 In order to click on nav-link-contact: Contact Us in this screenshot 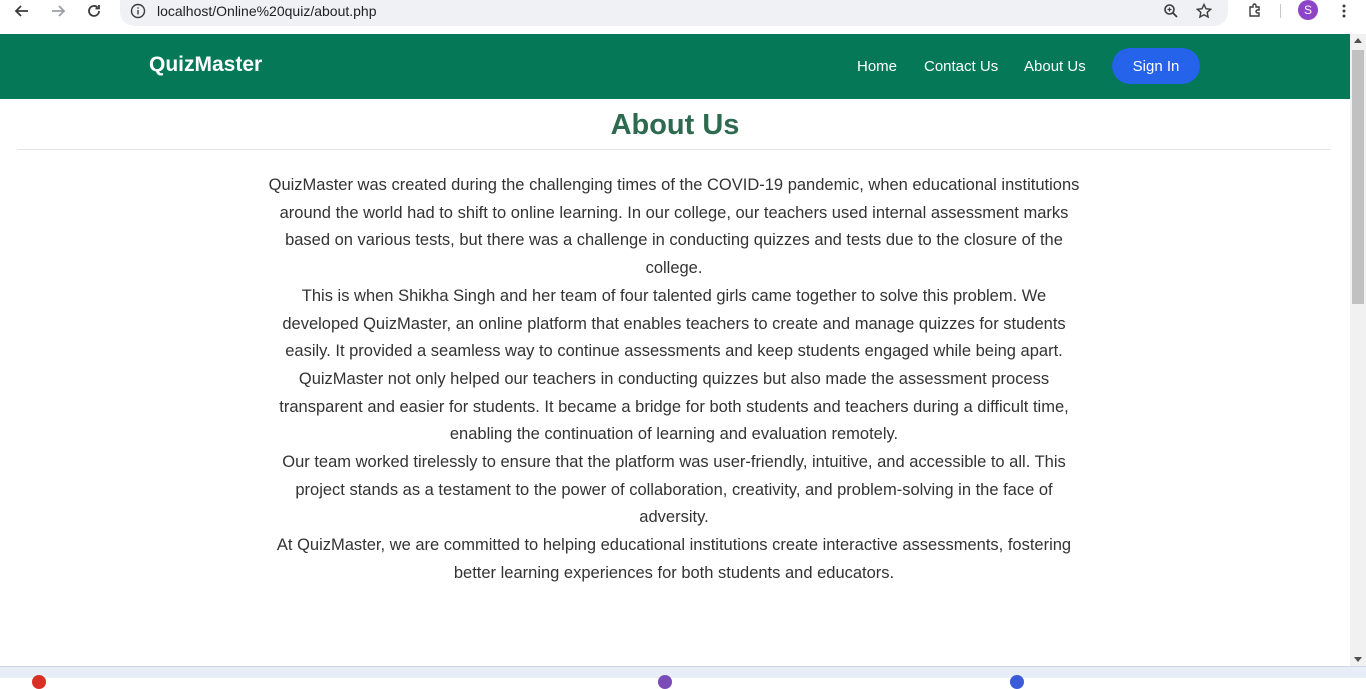, I will do `click(961, 66)`.